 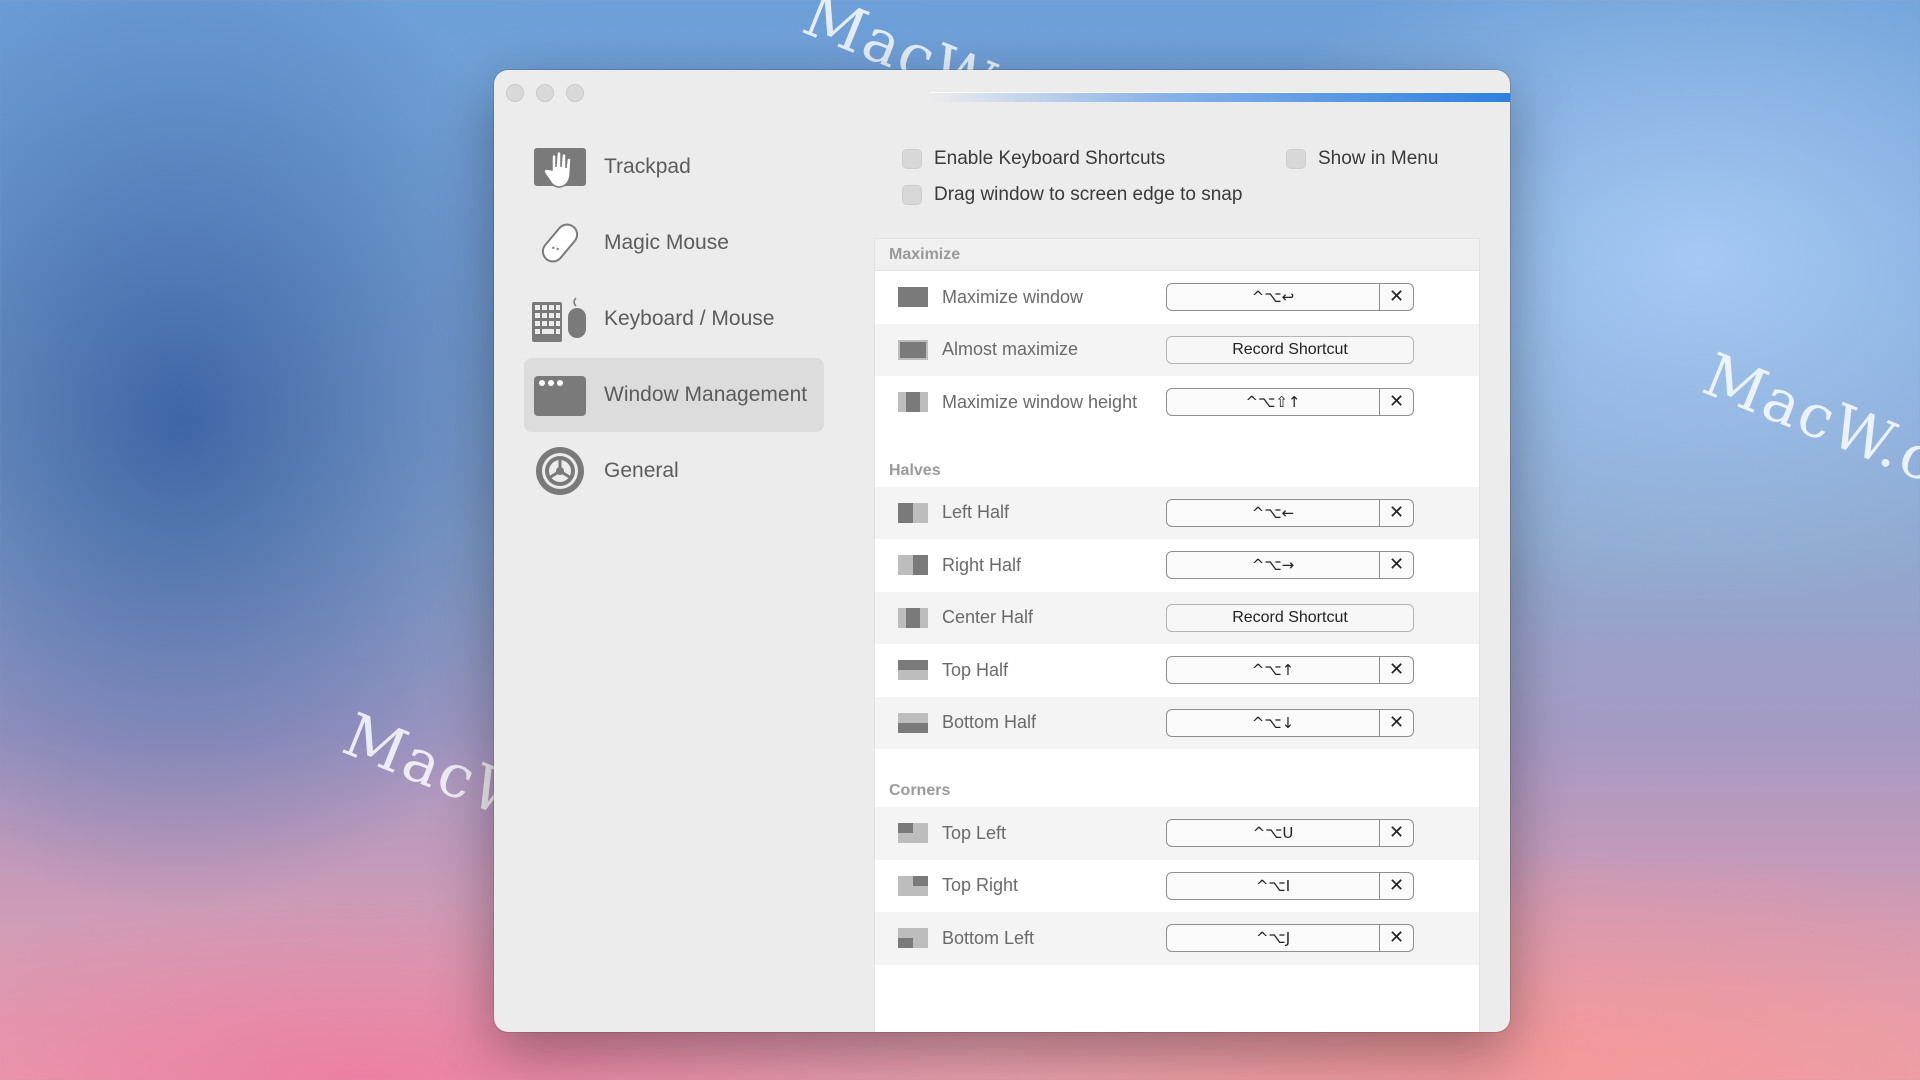 What do you see at coordinates (913, 512) in the screenshot?
I see `left-half-layout-icon` at bounding box center [913, 512].